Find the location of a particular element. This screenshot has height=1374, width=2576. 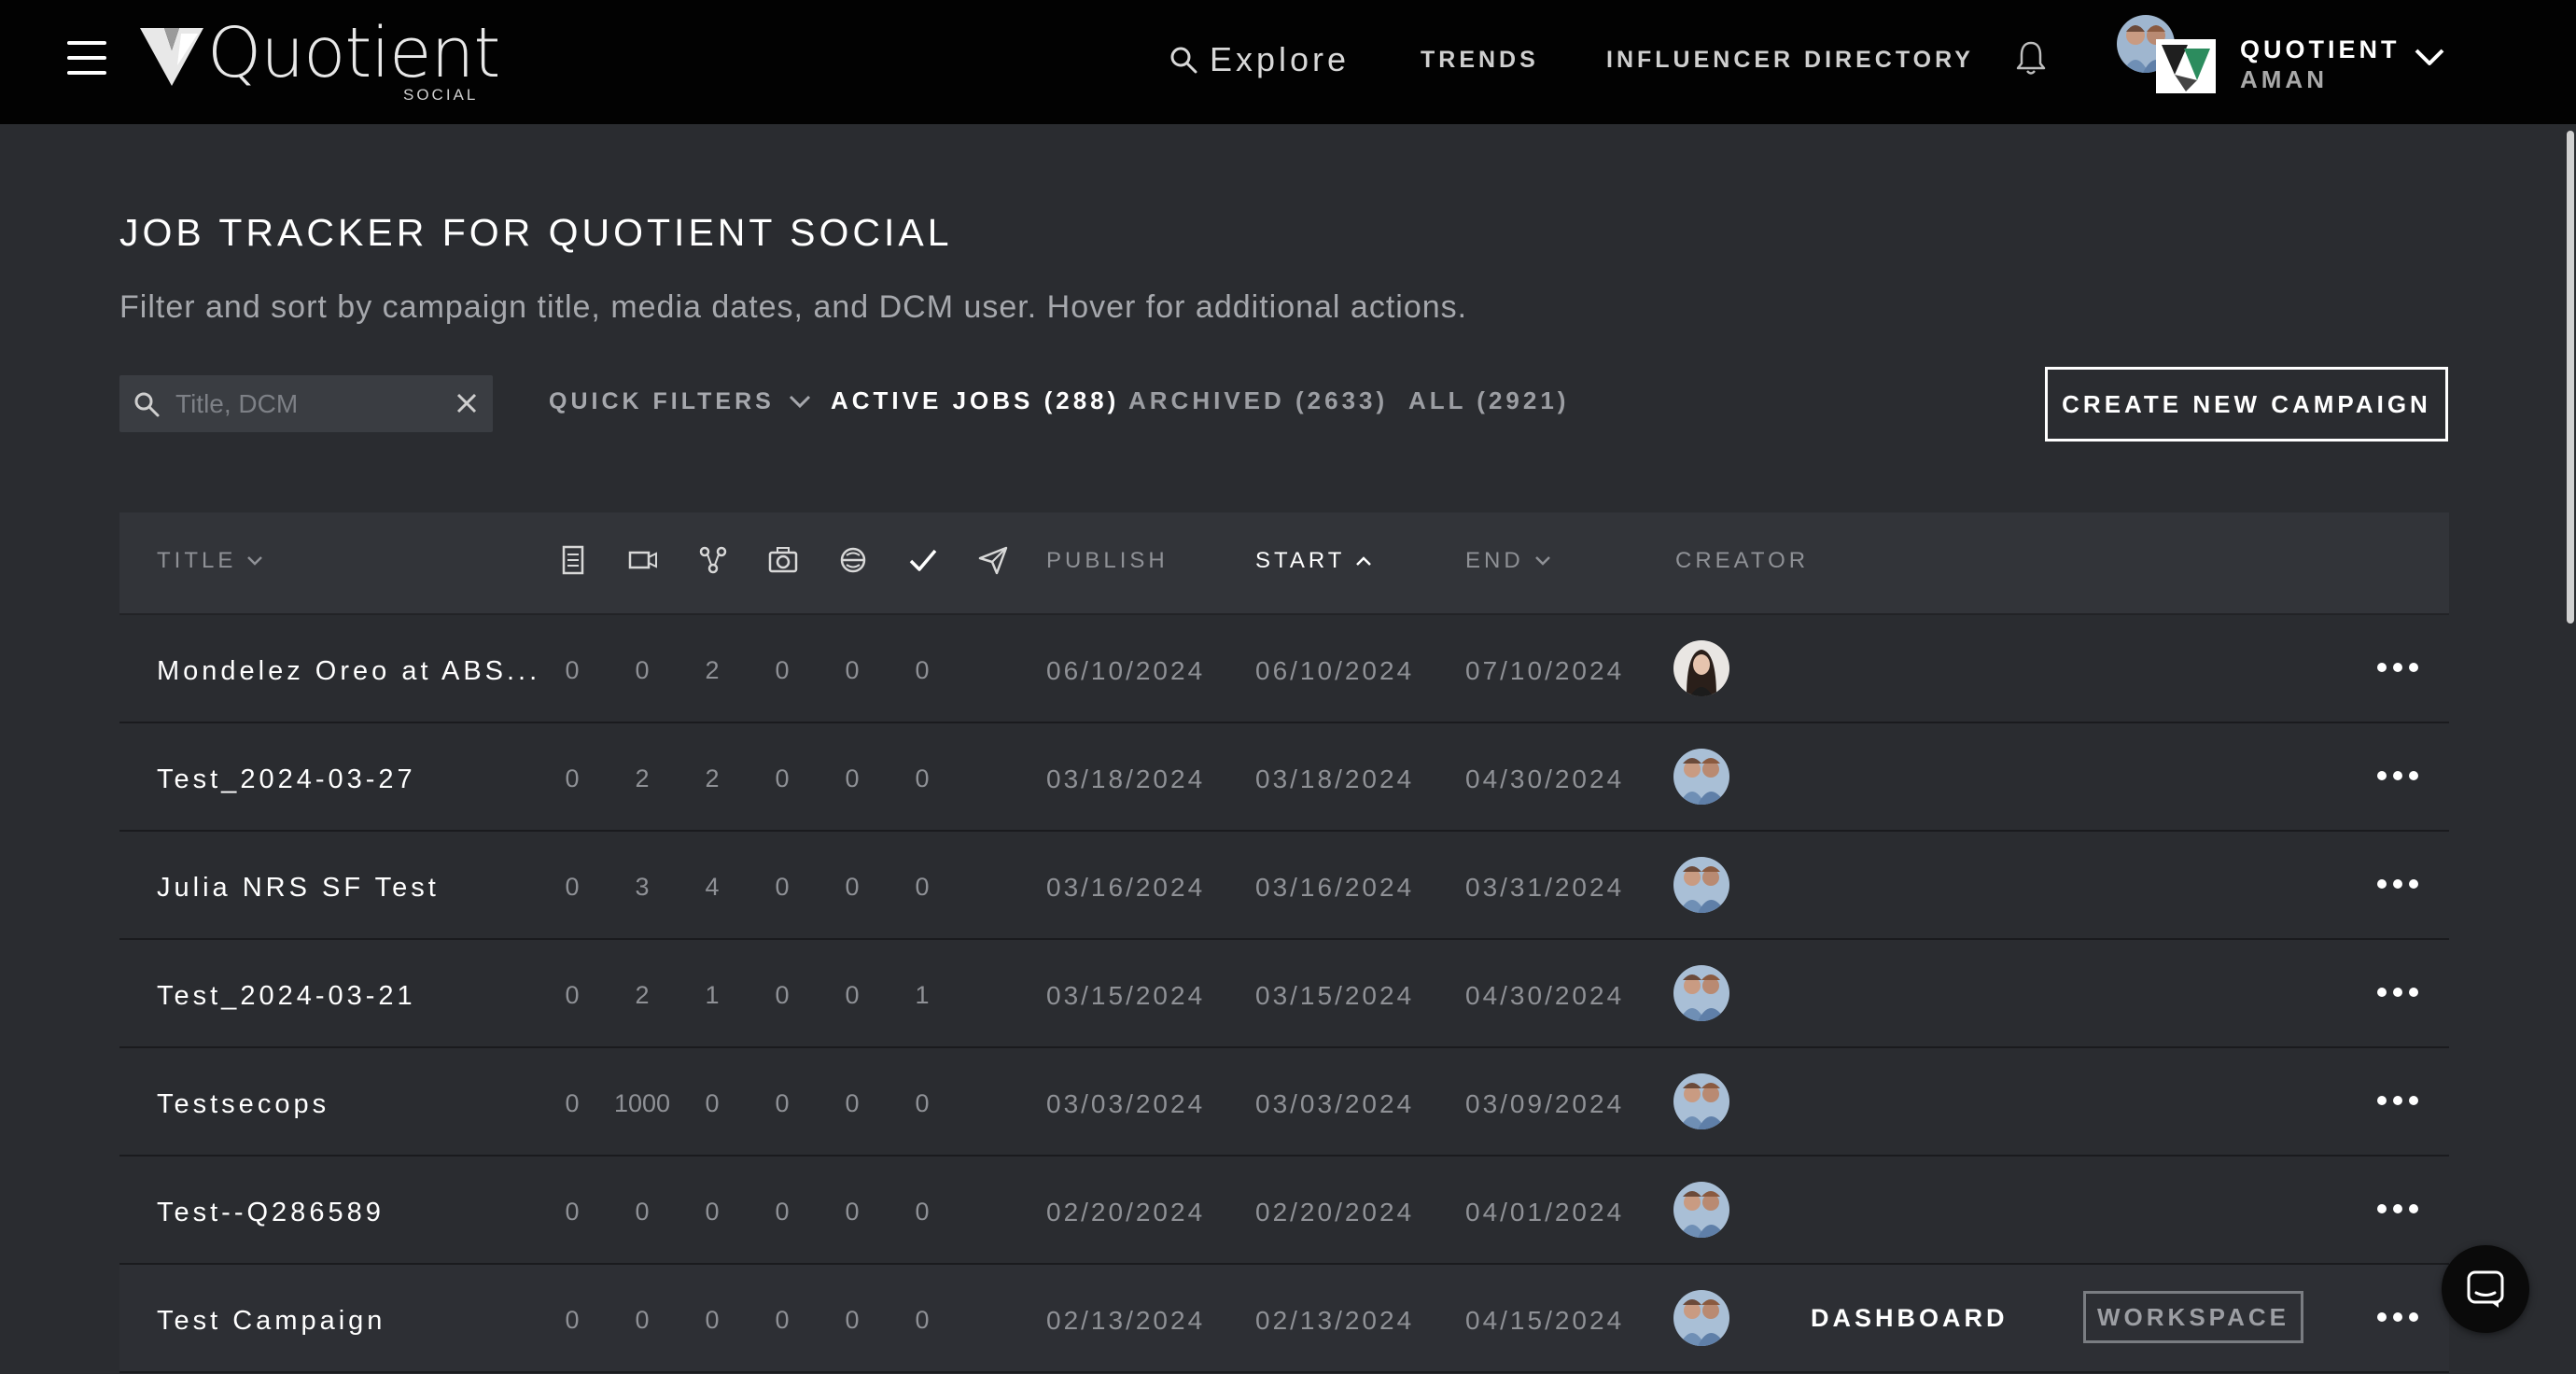

end-date: 04/01/2024 is located at coordinates (1545, 1212).